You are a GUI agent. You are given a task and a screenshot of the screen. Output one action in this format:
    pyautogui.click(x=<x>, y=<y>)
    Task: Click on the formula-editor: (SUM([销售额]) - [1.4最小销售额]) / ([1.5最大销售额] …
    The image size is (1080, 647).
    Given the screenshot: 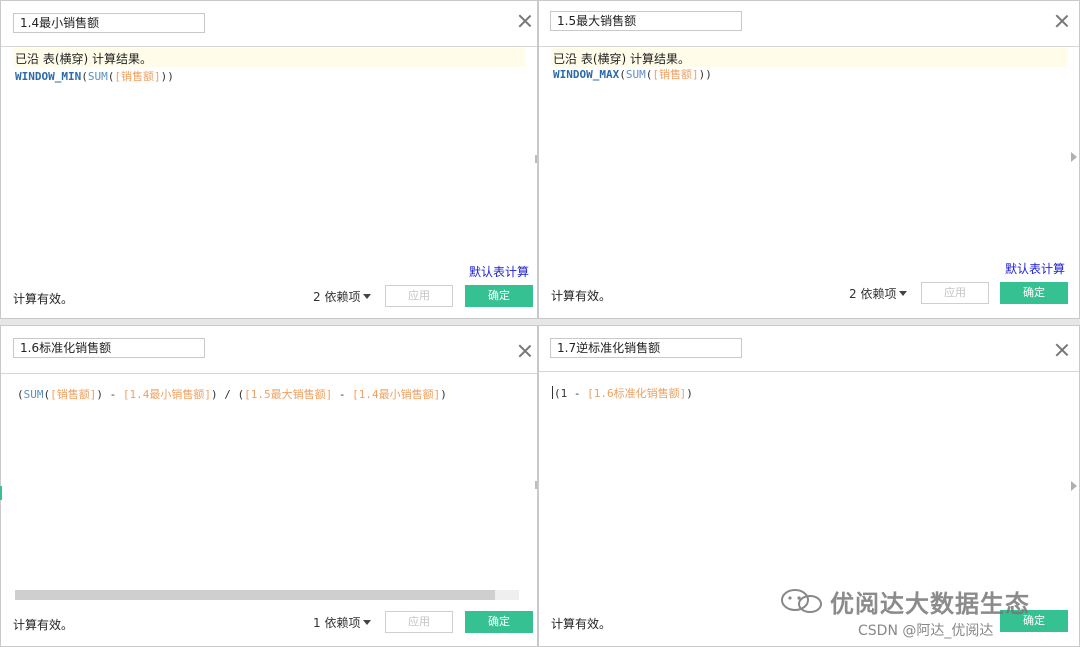 What is the action you would take?
    pyautogui.click(x=232, y=394)
    